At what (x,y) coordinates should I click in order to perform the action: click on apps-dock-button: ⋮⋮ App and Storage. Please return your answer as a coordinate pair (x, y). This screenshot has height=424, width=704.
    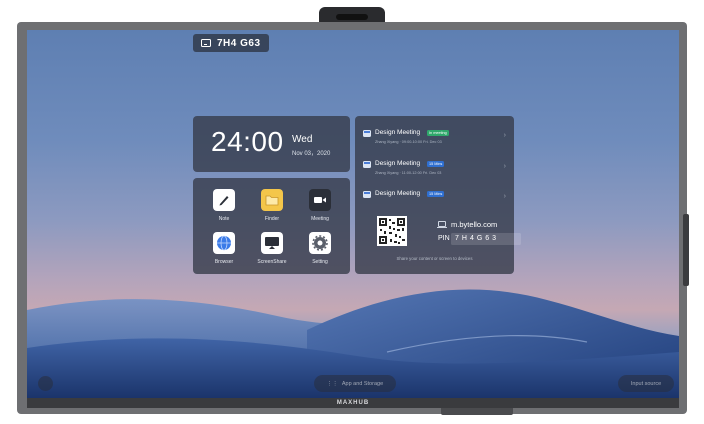
    Looking at the image, I should click on (355, 383).